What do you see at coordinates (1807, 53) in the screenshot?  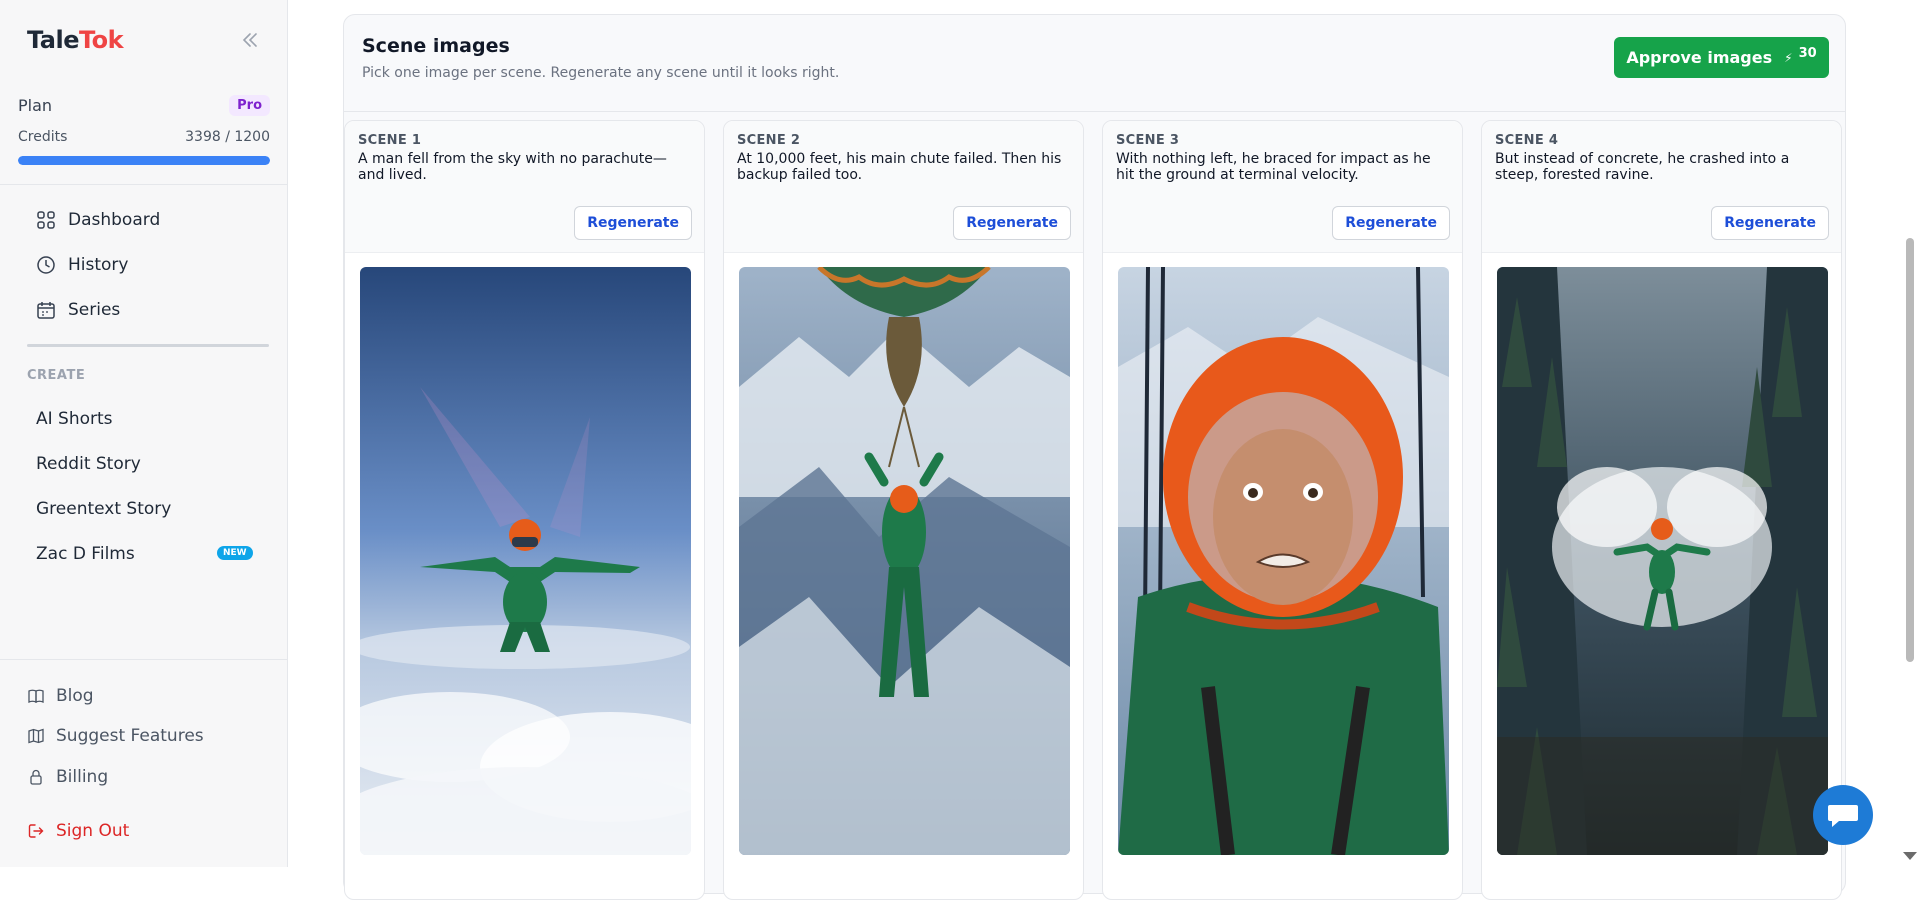 I see `approve-cost: 30` at bounding box center [1807, 53].